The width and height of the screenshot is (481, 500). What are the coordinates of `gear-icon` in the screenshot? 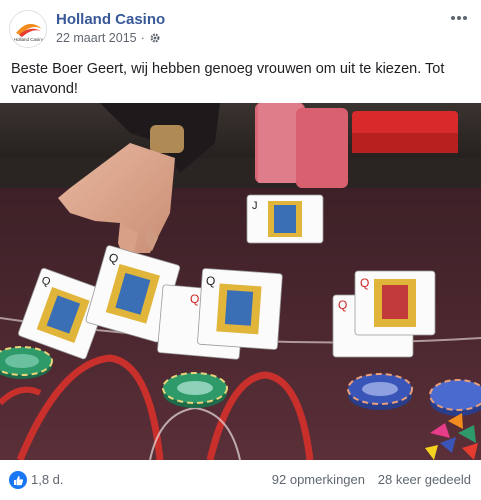 It's located at (155, 38).